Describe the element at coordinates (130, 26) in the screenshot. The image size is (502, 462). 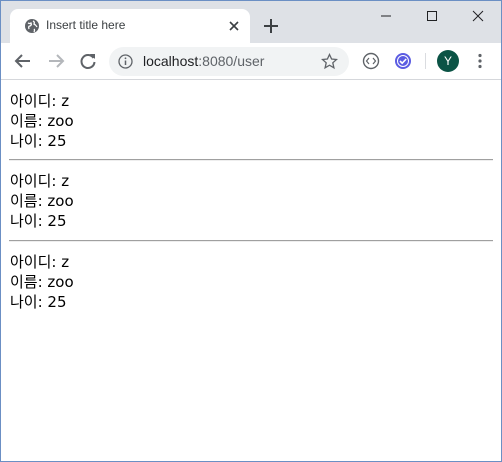
I see `browser-tab: Insert title here` at that location.